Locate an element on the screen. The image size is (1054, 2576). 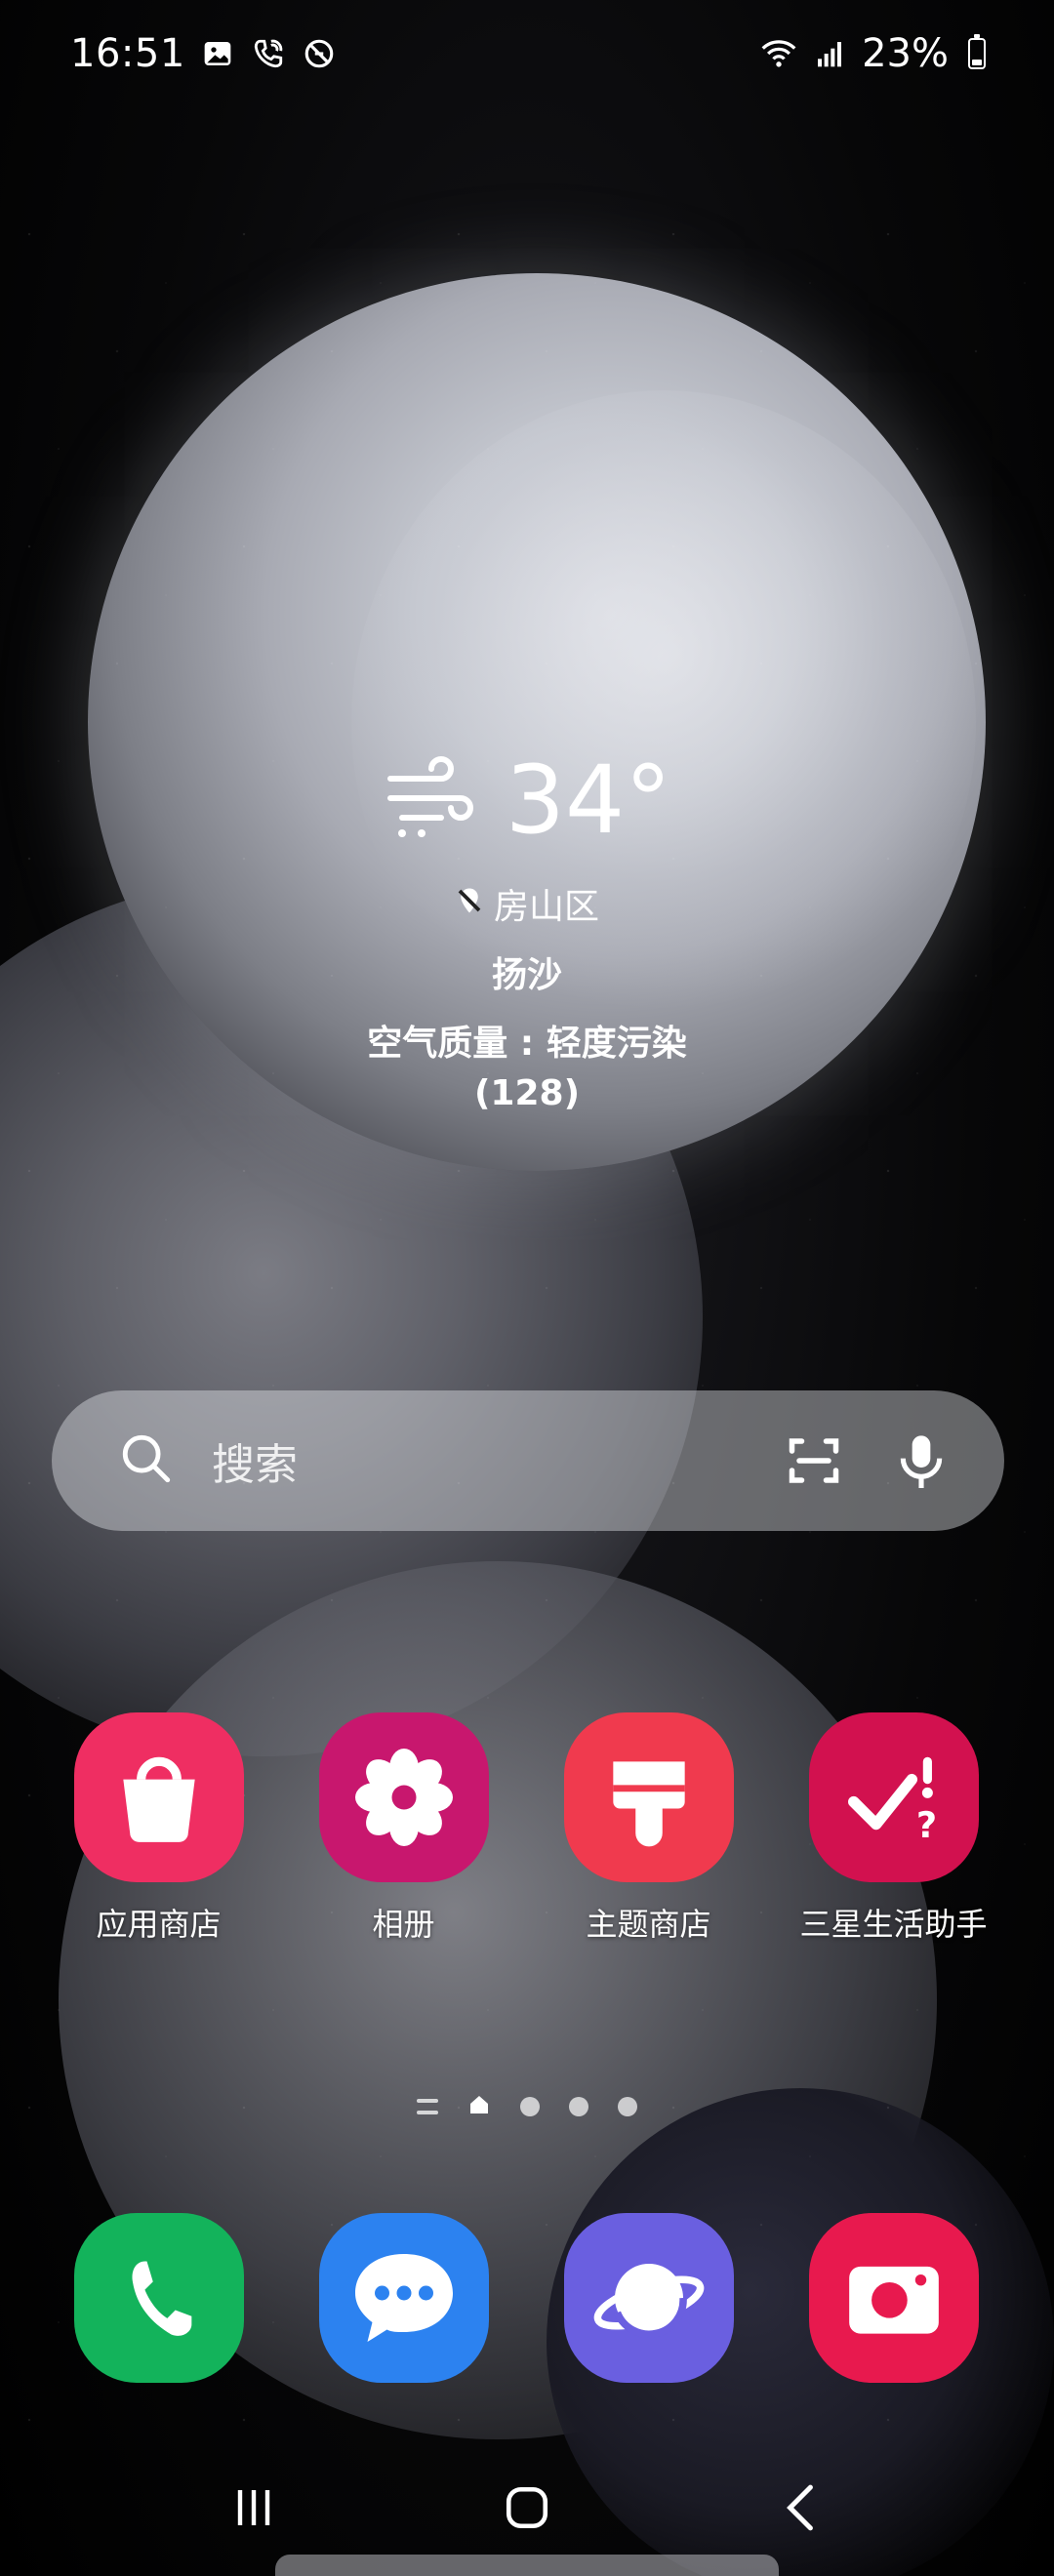
gallery-flower-icon is located at coordinates (403, 1797).